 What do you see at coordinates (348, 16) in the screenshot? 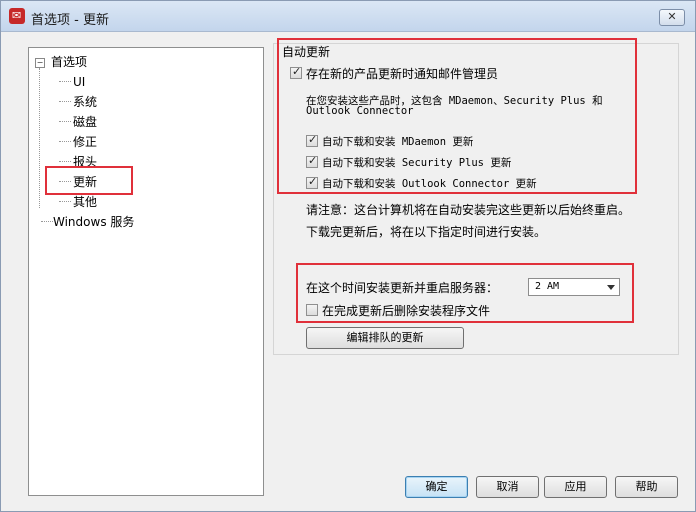
I see `title-bar: ✉ 首选项 - 更新 ✕` at bounding box center [348, 16].